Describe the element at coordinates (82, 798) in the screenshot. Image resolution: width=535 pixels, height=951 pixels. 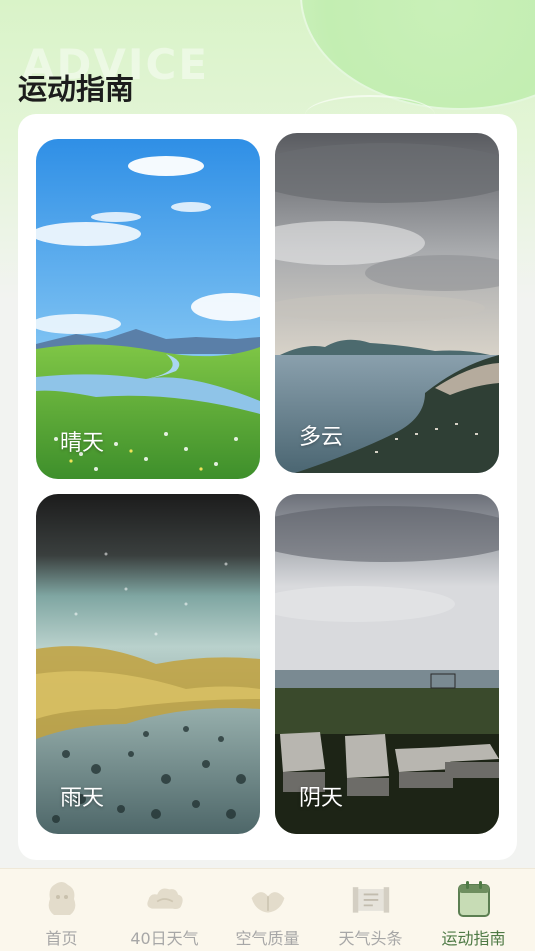
I see `tile-label: 雨天` at that location.